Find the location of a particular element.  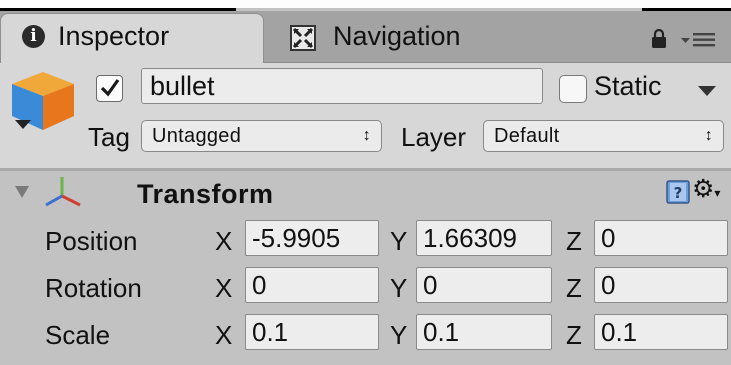

position-x-label: X is located at coordinates (224, 241).